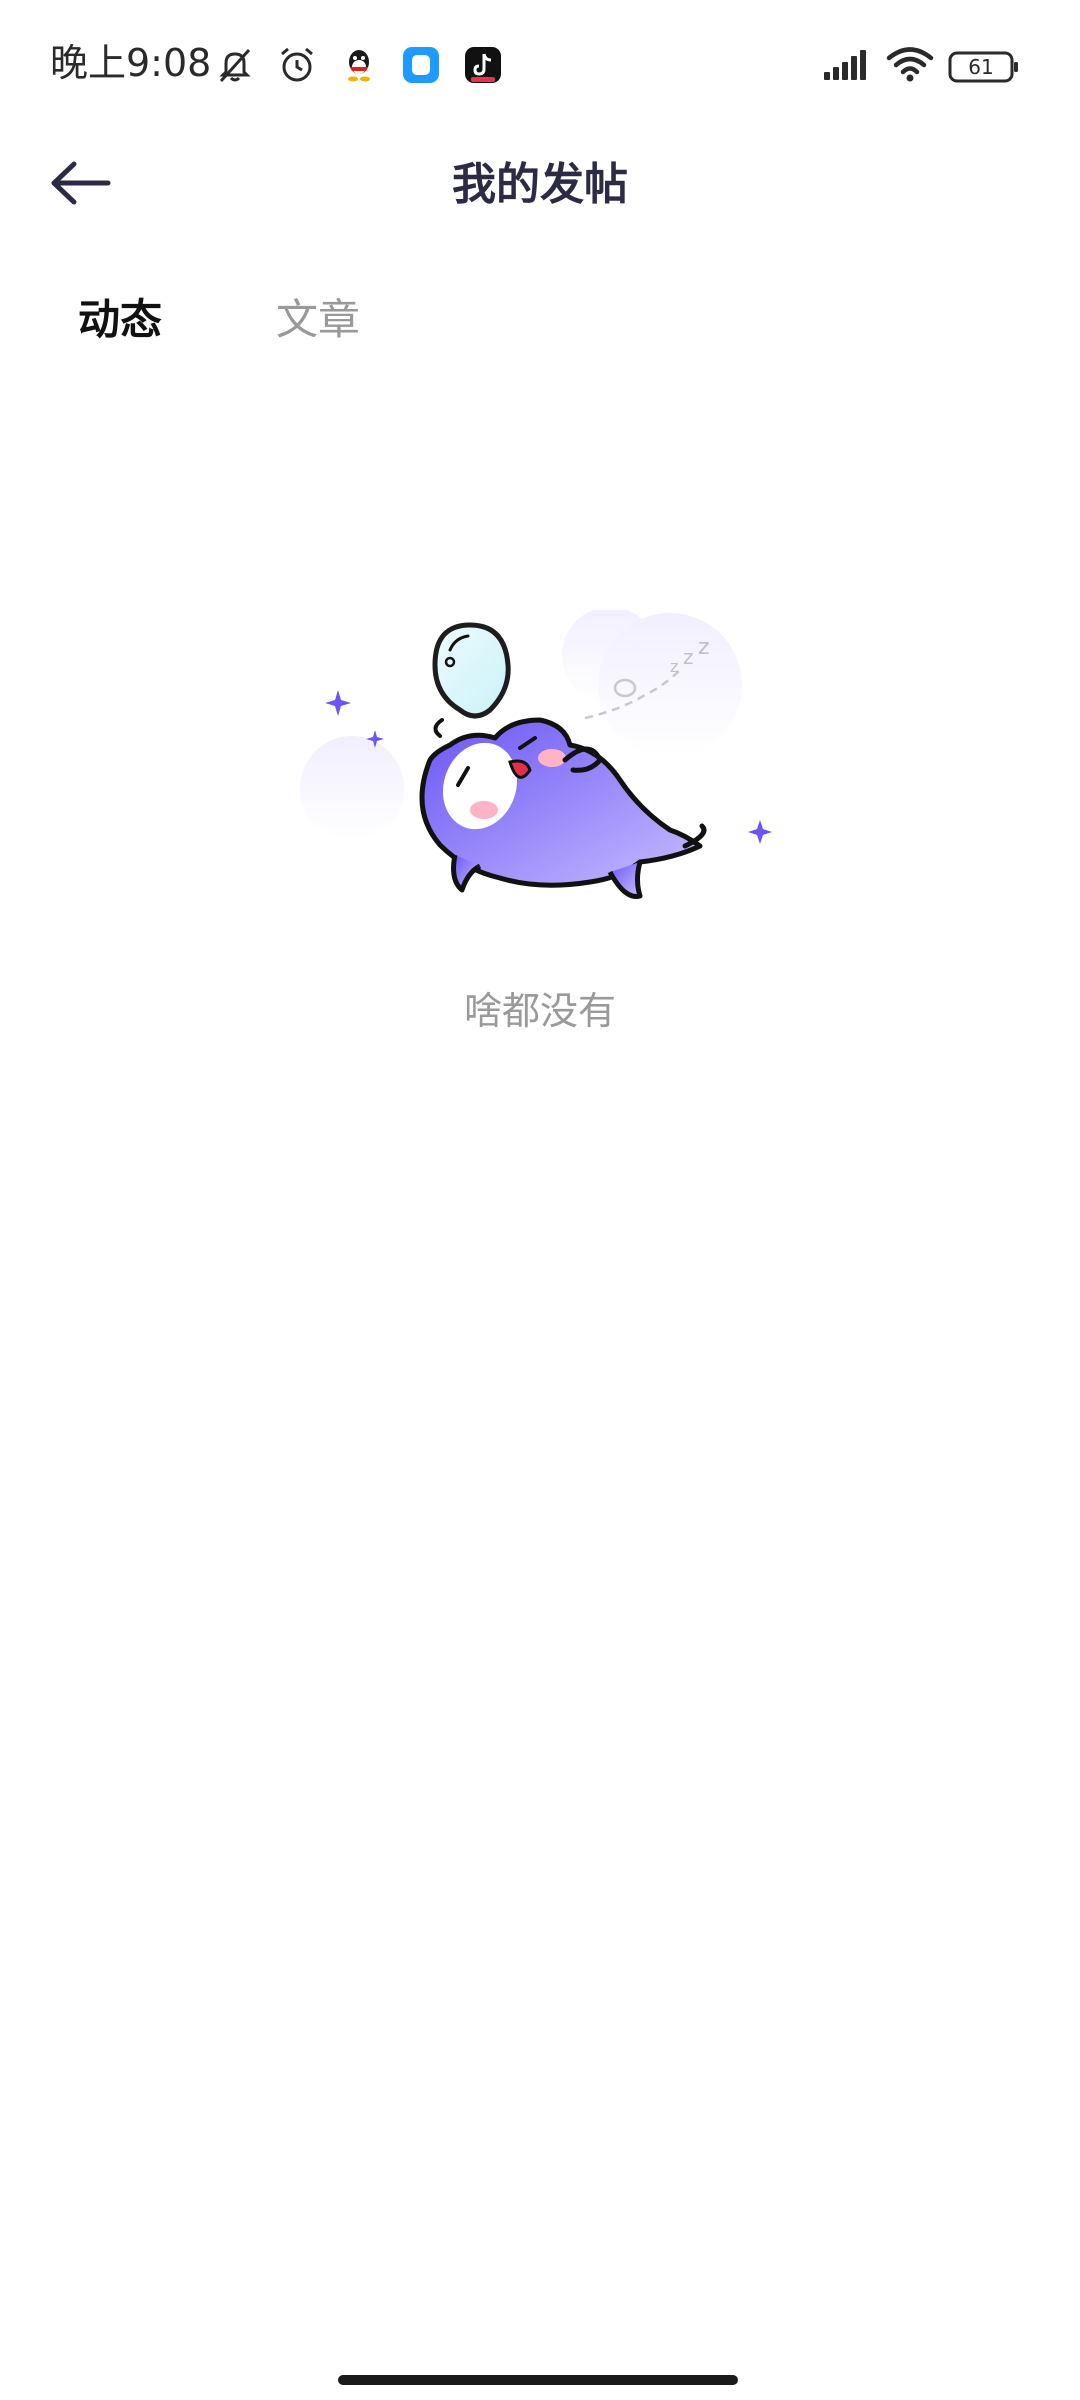 The height and width of the screenshot is (2400, 1080). What do you see at coordinates (297, 65) in the screenshot?
I see `alarm-icon` at bounding box center [297, 65].